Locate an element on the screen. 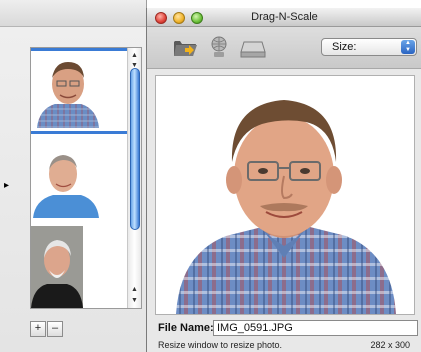 The image size is (421, 352). pointer-arrow-icon: ▸ is located at coordinates (7, 185).